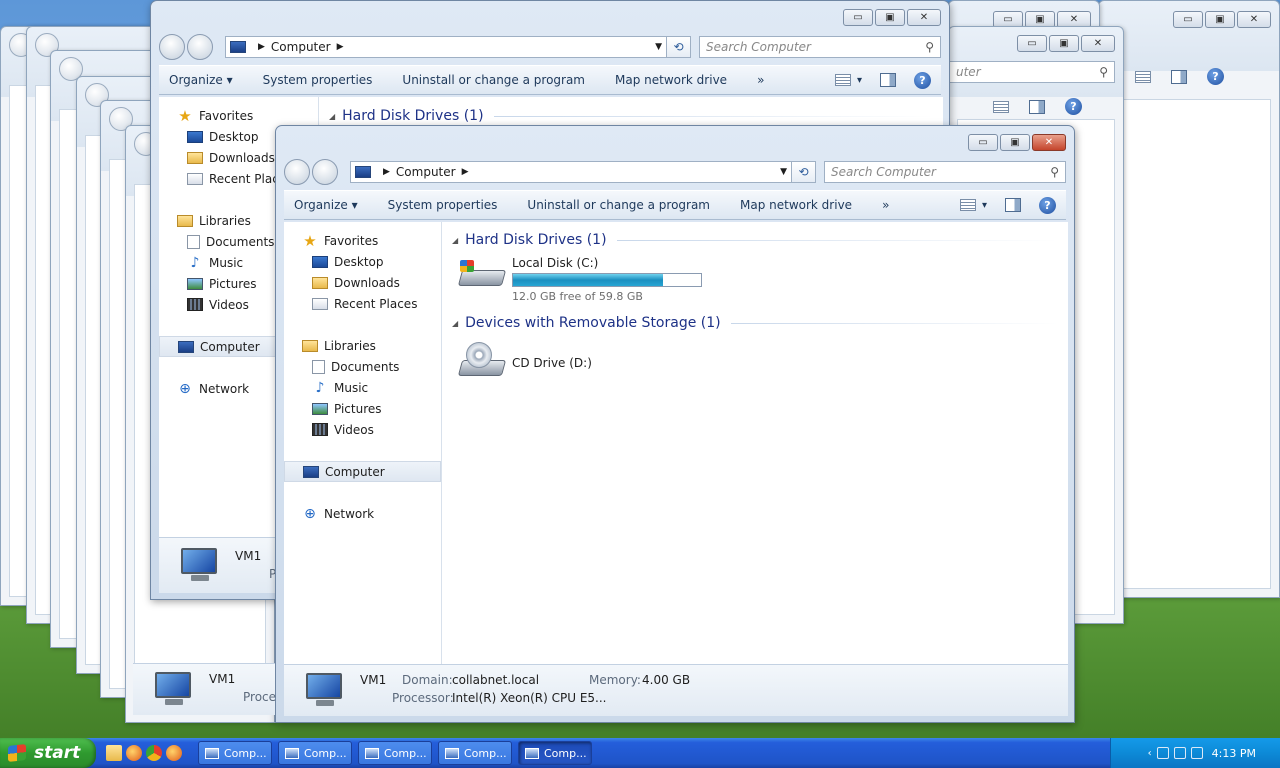 This screenshot has width=1280, height=768. What do you see at coordinates (1234, 753) in the screenshot?
I see `clock: 4:13 PM` at bounding box center [1234, 753].